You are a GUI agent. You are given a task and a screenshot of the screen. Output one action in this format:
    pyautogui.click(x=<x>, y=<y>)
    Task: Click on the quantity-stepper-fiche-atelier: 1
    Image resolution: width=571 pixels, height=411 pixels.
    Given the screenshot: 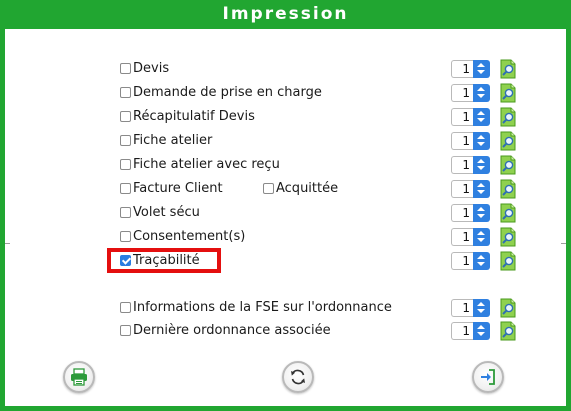 What is the action you would take?
    pyautogui.click(x=470, y=141)
    